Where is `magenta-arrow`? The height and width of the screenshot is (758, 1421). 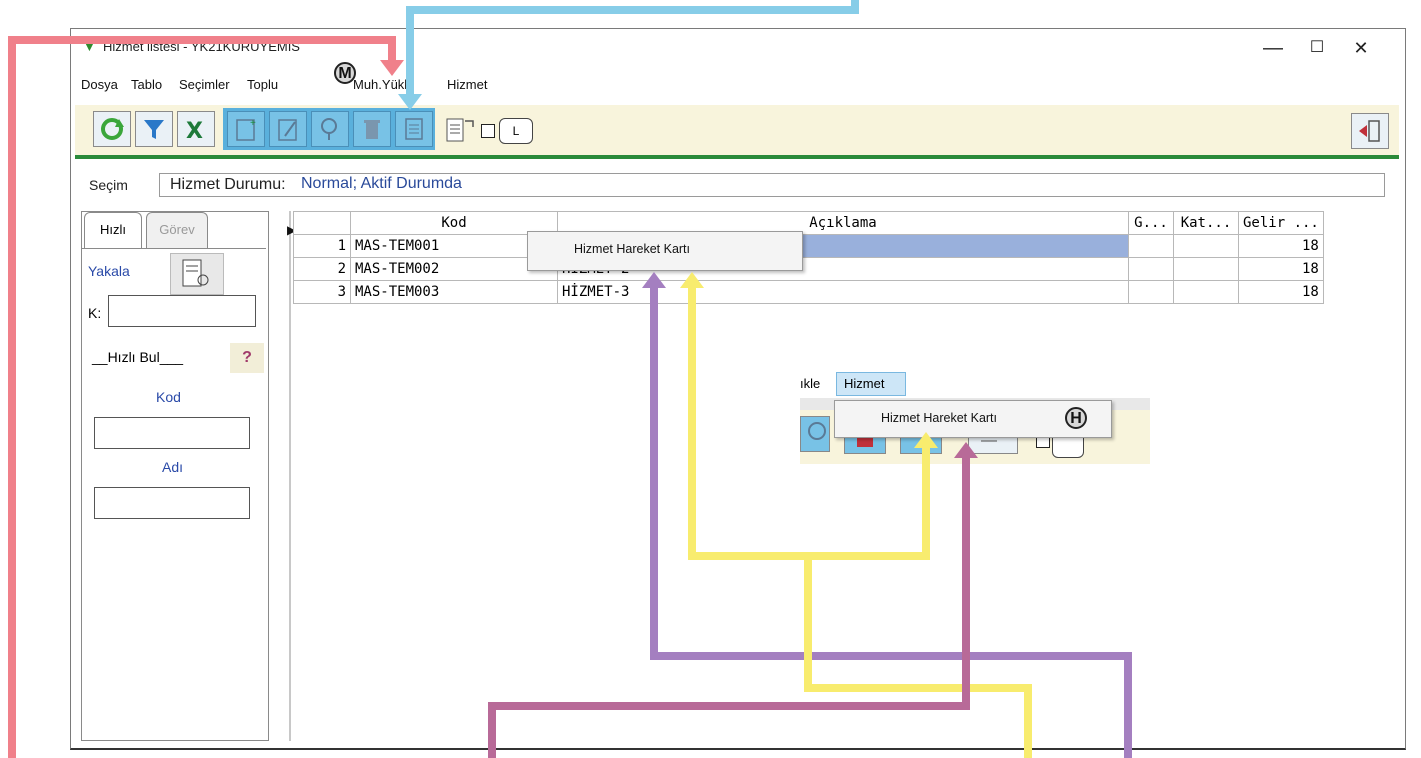 magenta-arrow is located at coordinates (729, 607).